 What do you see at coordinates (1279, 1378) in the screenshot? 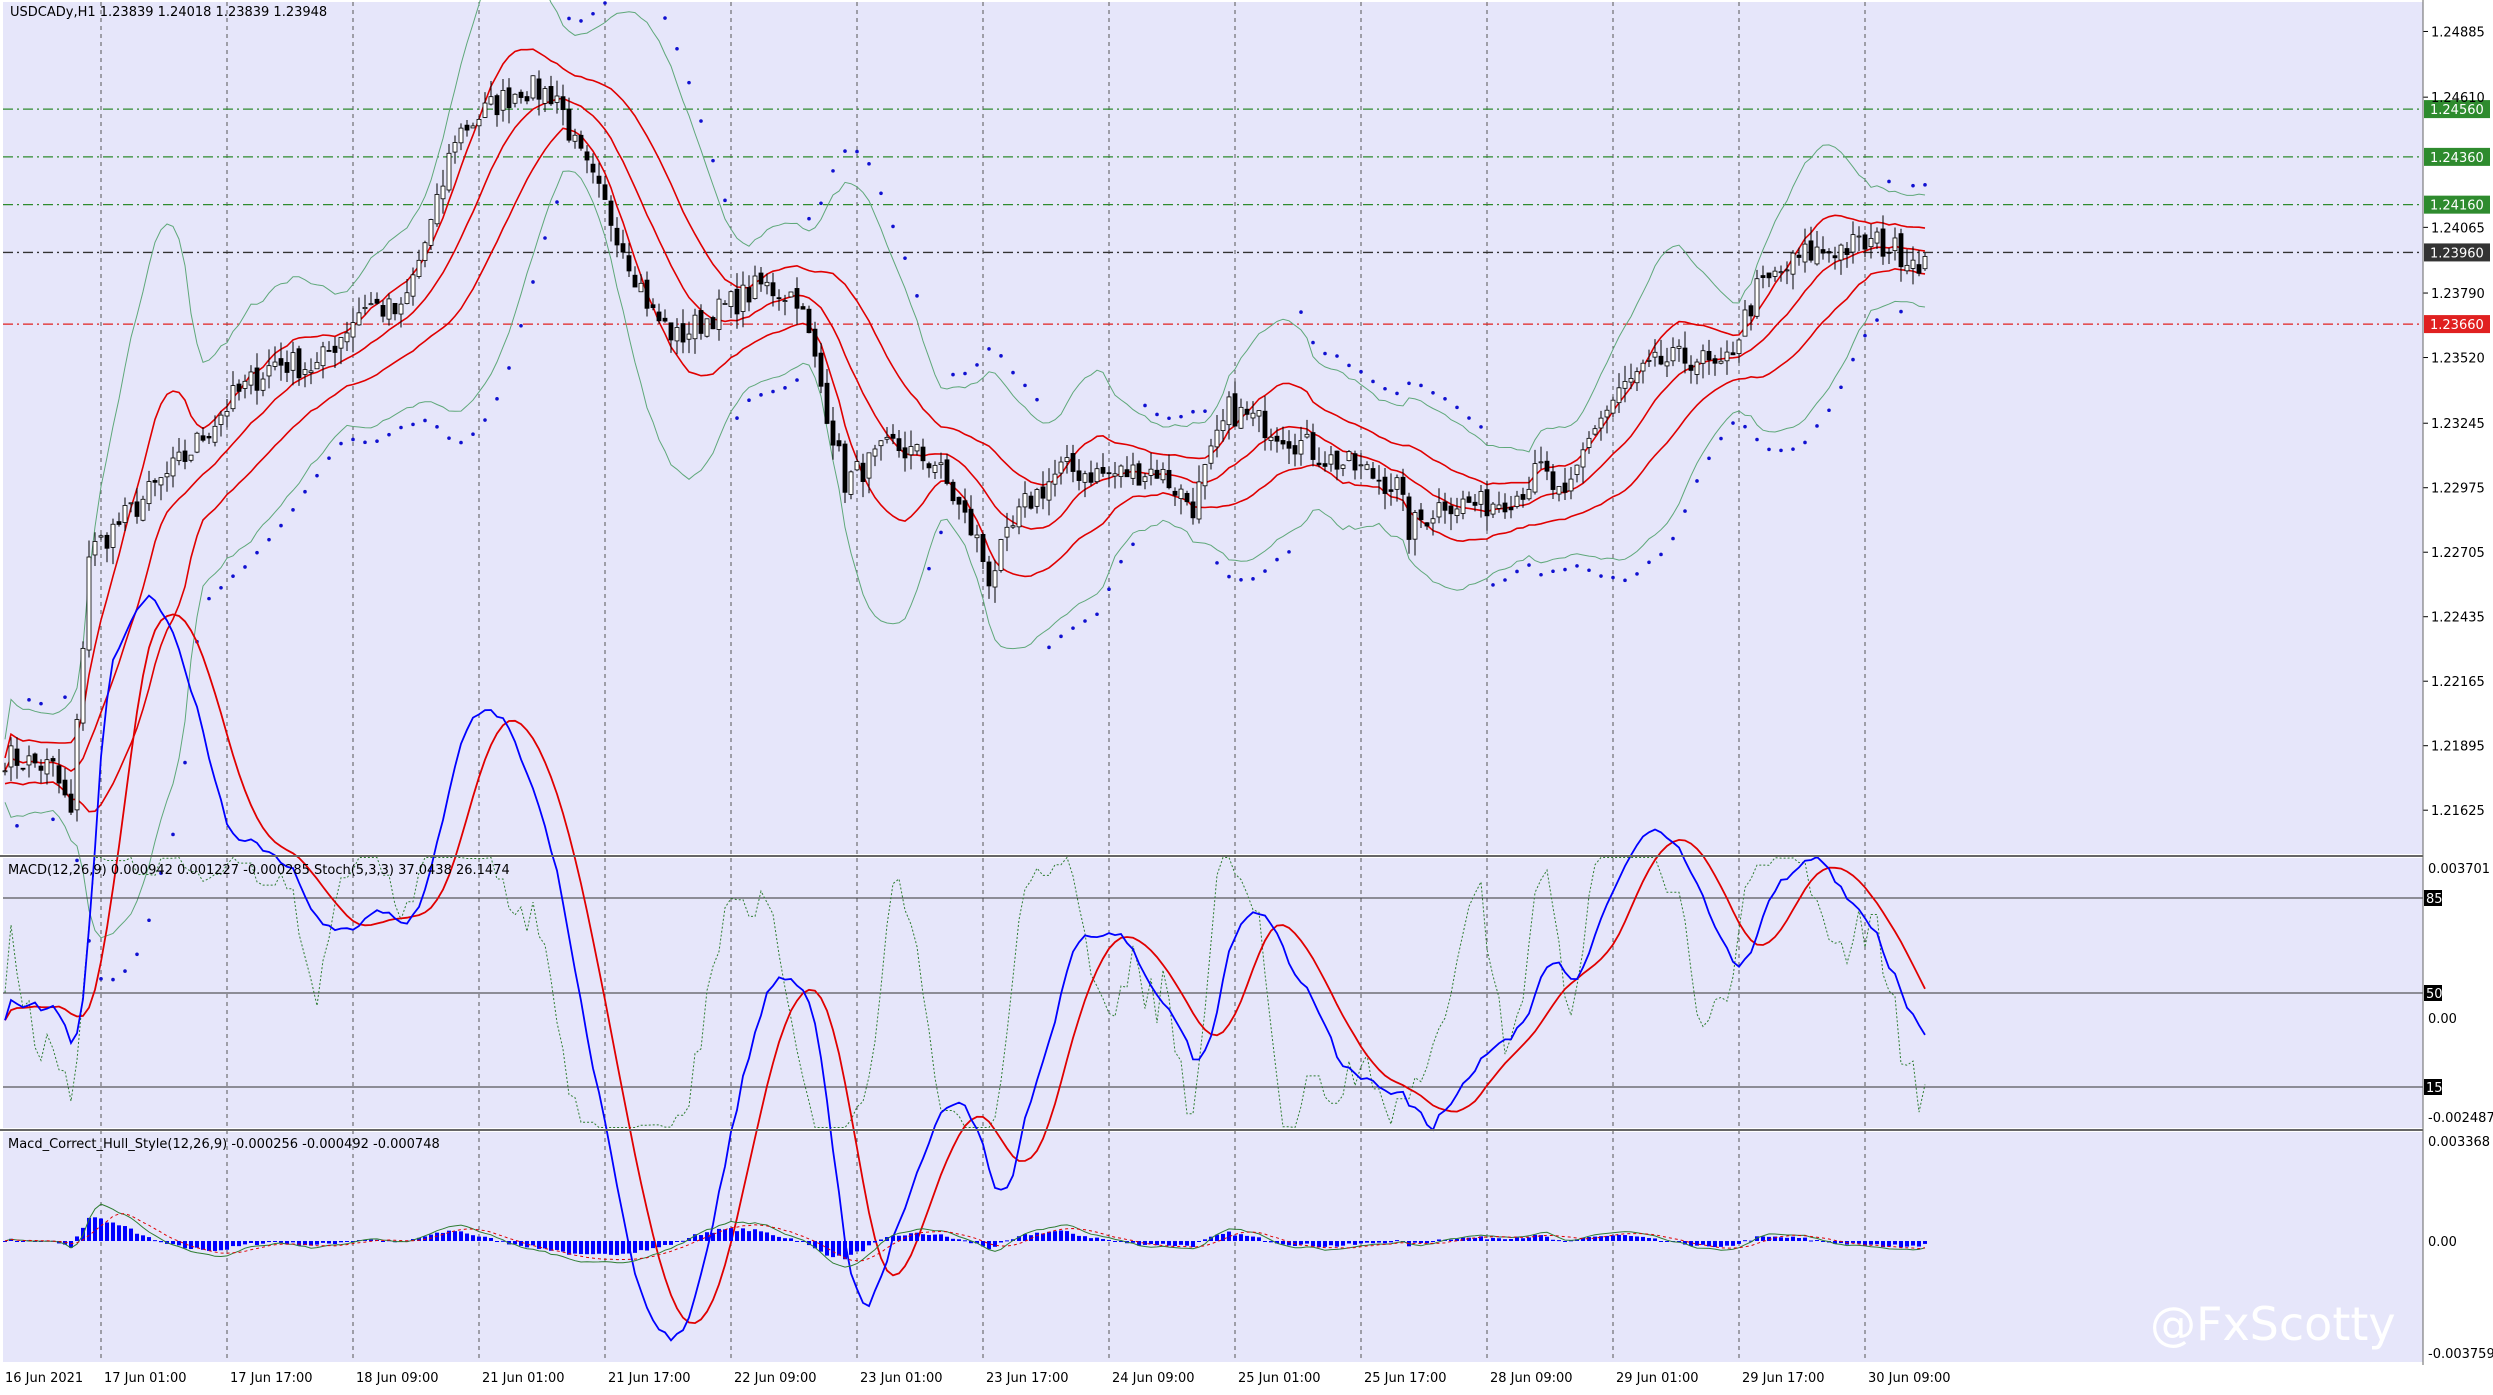
I see `x-tick-label: 25 Jun 01:00` at bounding box center [1279, 1378].